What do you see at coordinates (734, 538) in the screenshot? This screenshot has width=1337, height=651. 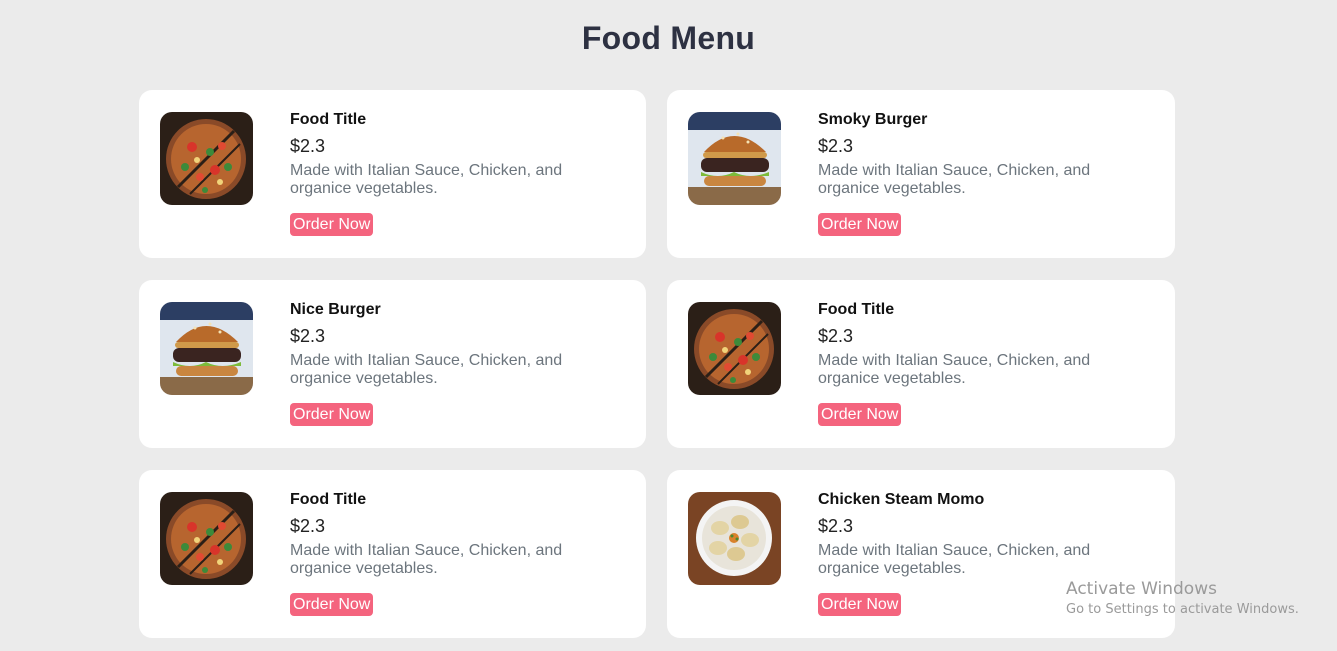 I see `momo-image` at bounding box center [734, 538].